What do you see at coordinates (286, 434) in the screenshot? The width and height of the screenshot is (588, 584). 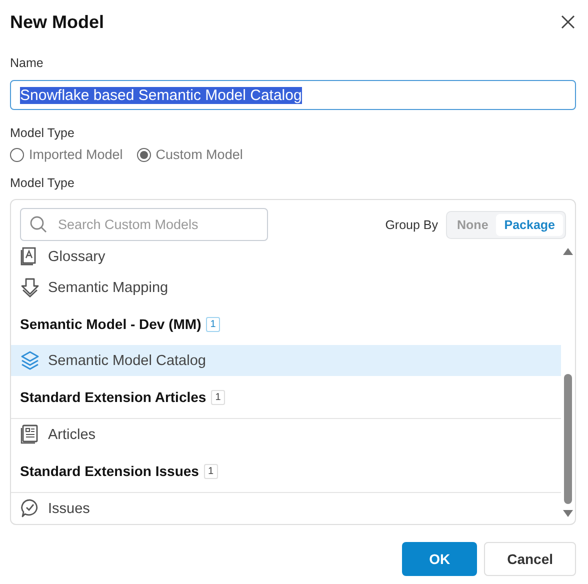 I see `model-list-item: Articles` at bounding box center [286, 434].